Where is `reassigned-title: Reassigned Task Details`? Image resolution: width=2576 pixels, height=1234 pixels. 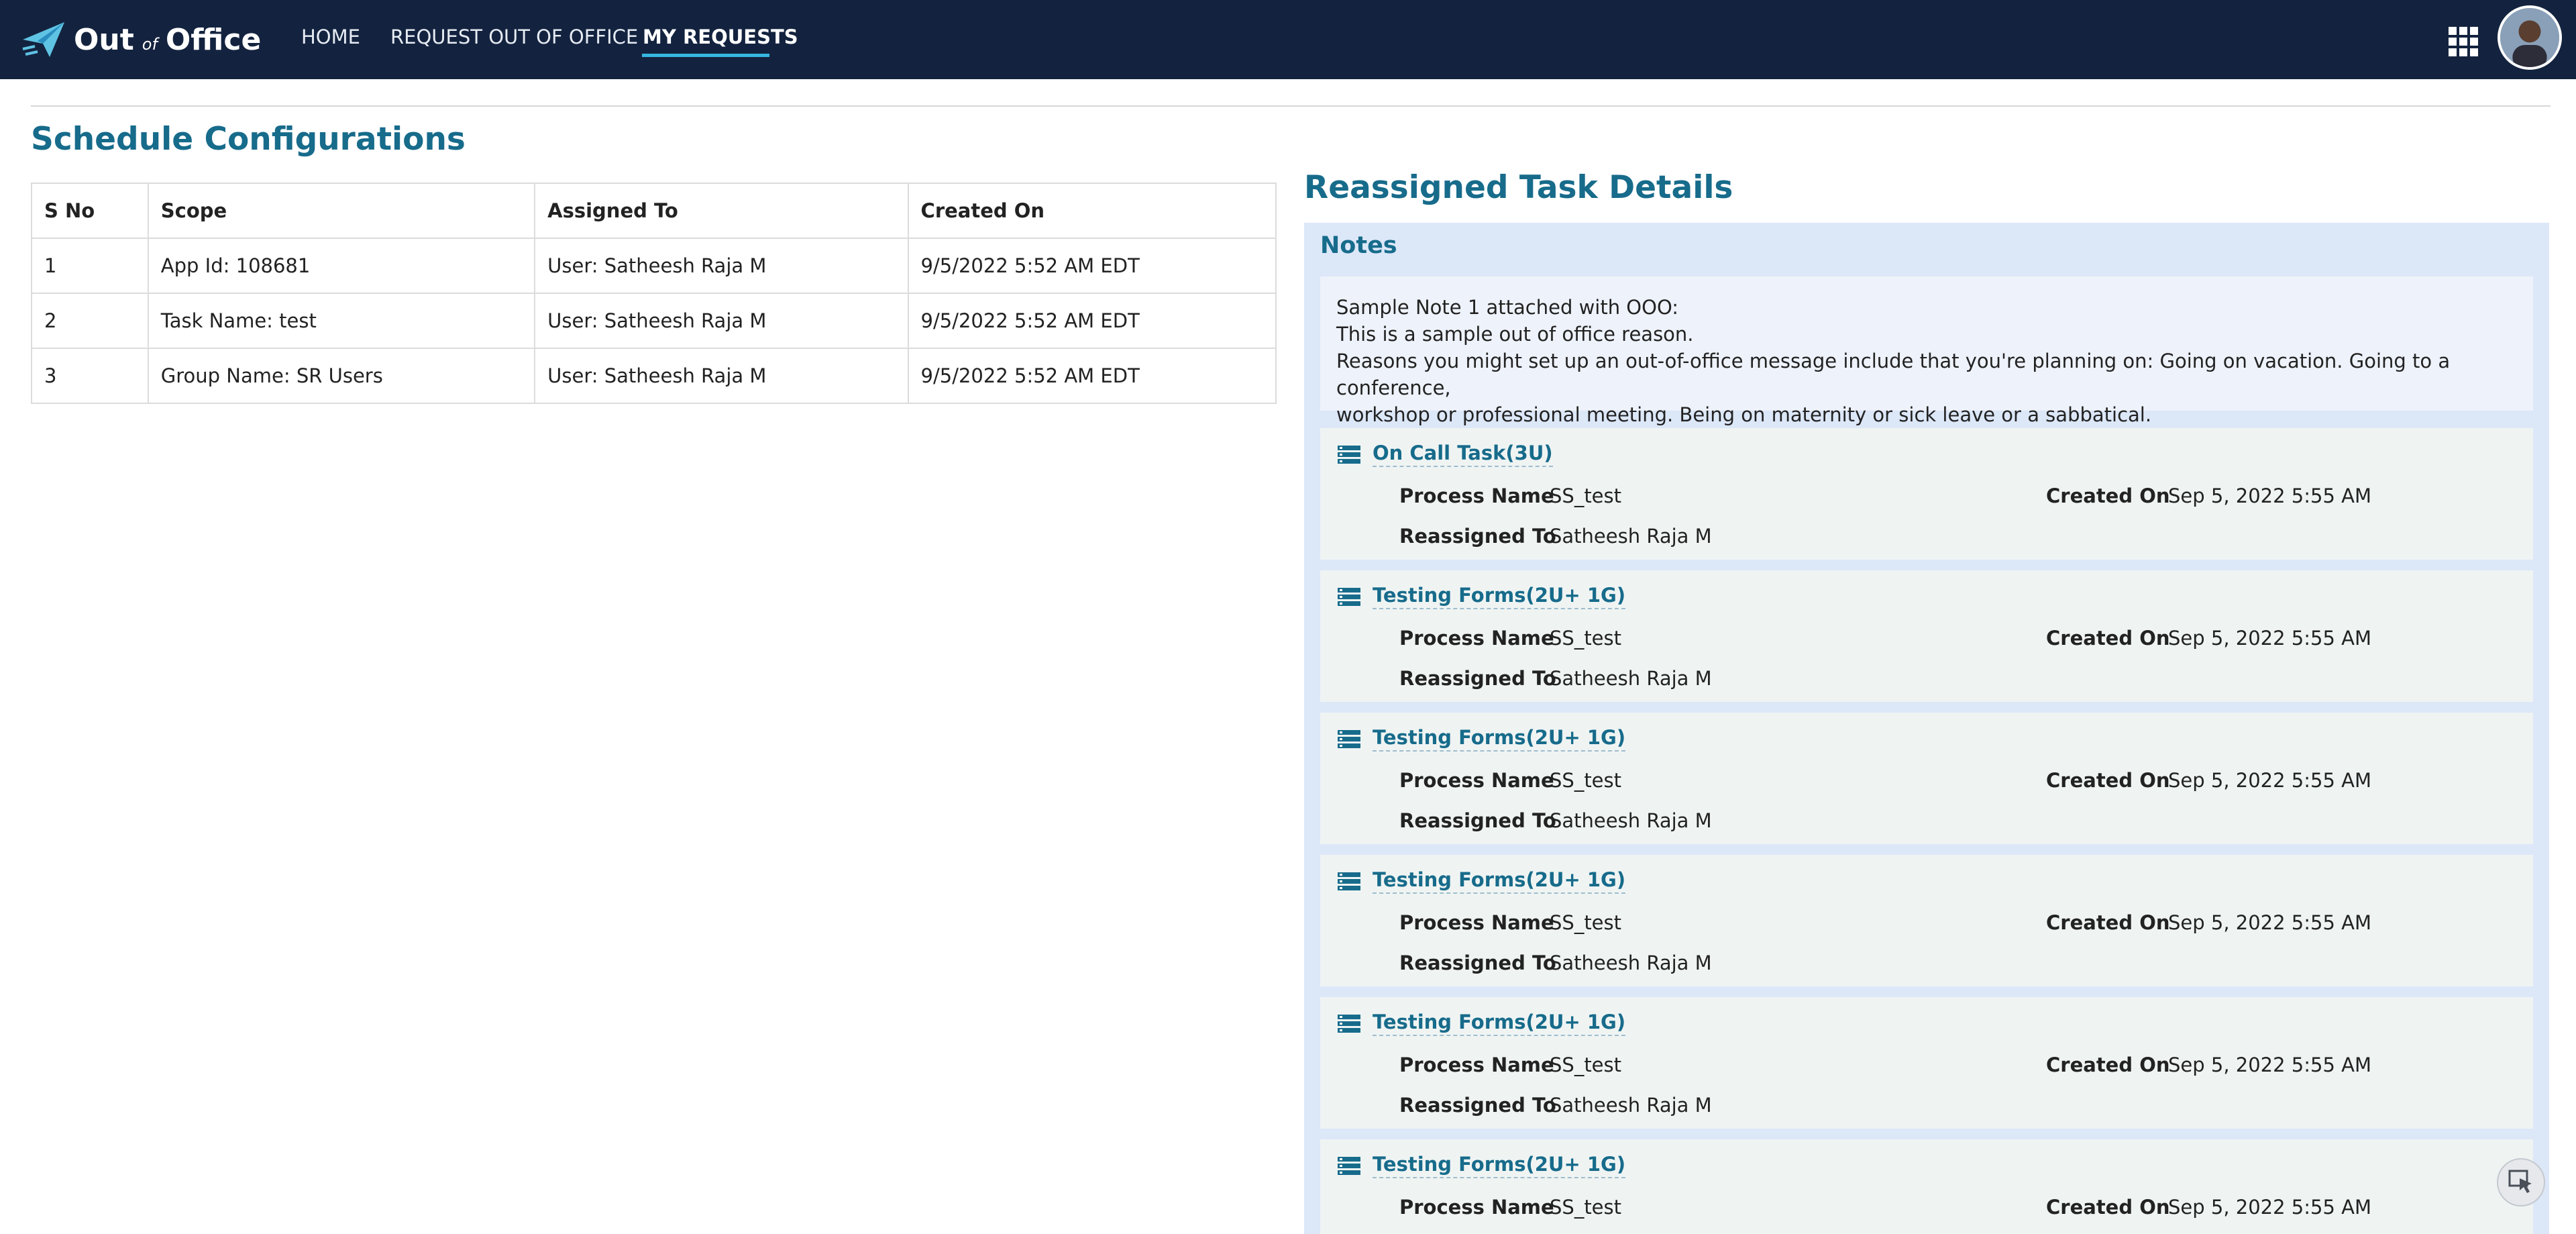 reassigned-title: Reassigned Task Details is located at coordinates (1518, 187).